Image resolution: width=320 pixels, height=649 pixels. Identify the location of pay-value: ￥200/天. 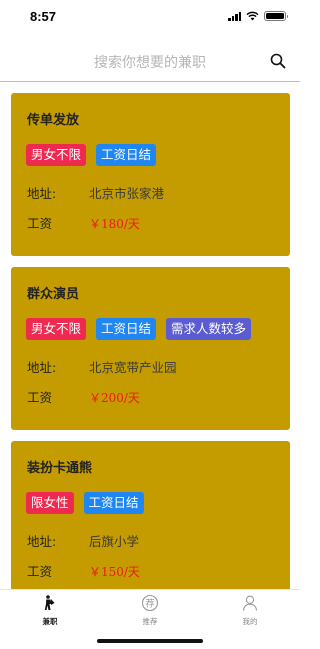
(114, 398).